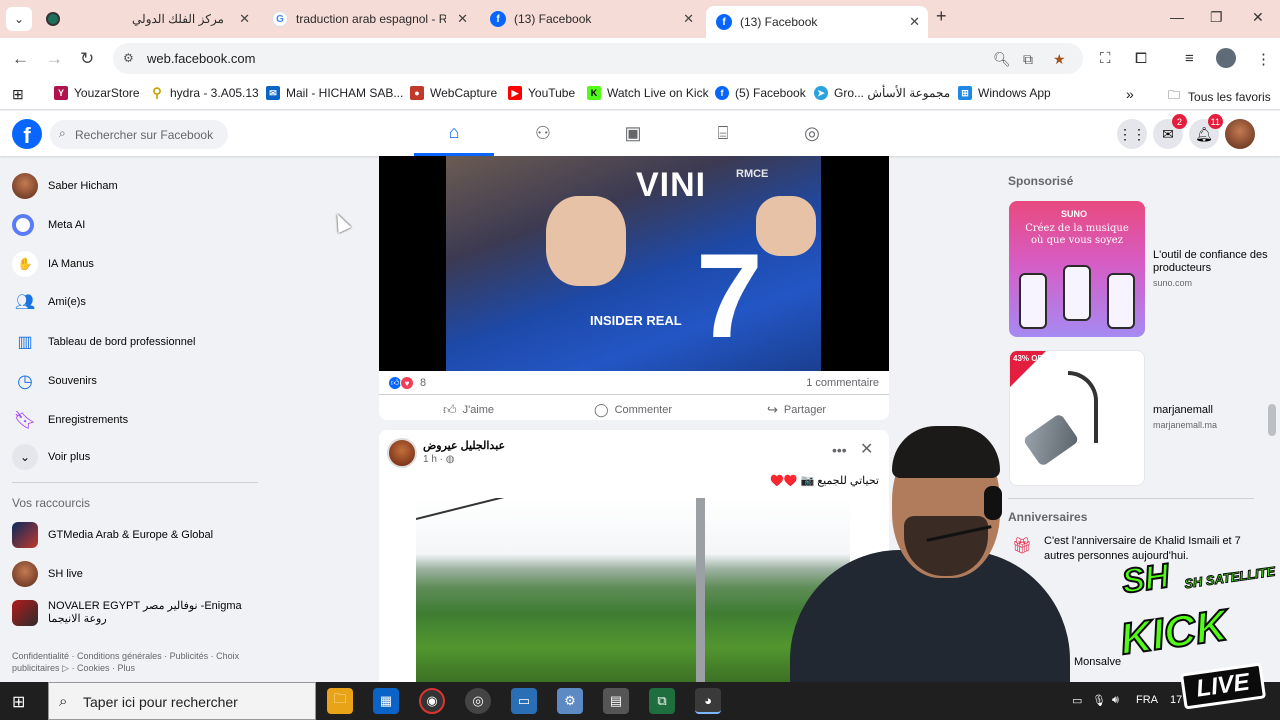 The height and width of the screenshot is (720, 1280). Describe the element at coordinates (601, 409) in the screenshot. I see `comment-icon: ◯` at that location.